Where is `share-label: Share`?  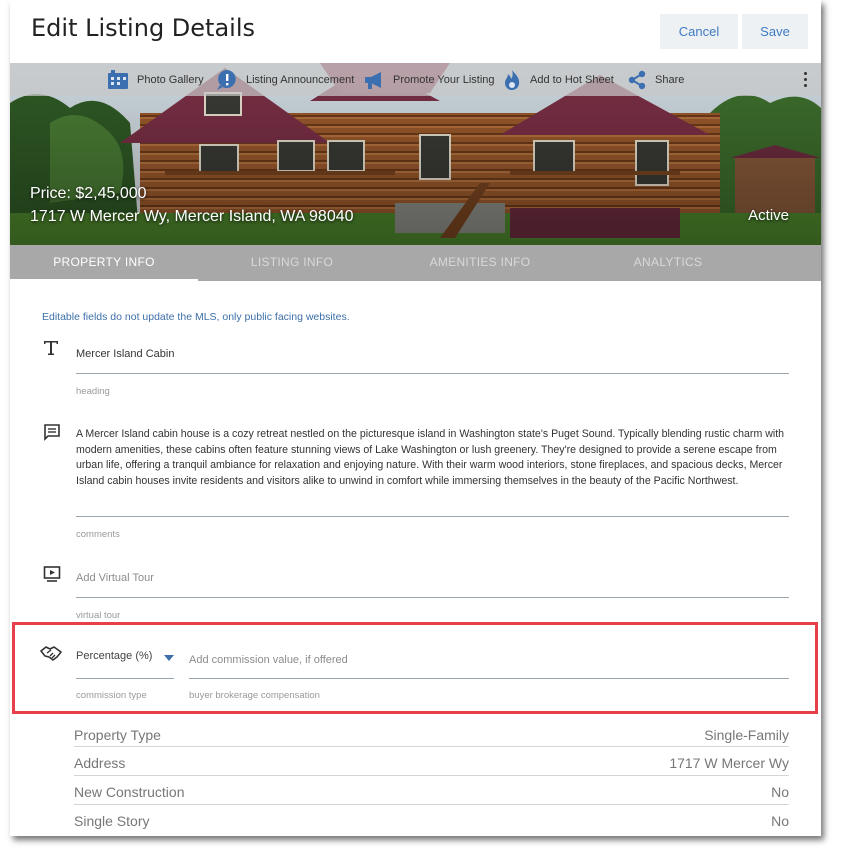
share-label: Share is located at coordinates (670, 80).